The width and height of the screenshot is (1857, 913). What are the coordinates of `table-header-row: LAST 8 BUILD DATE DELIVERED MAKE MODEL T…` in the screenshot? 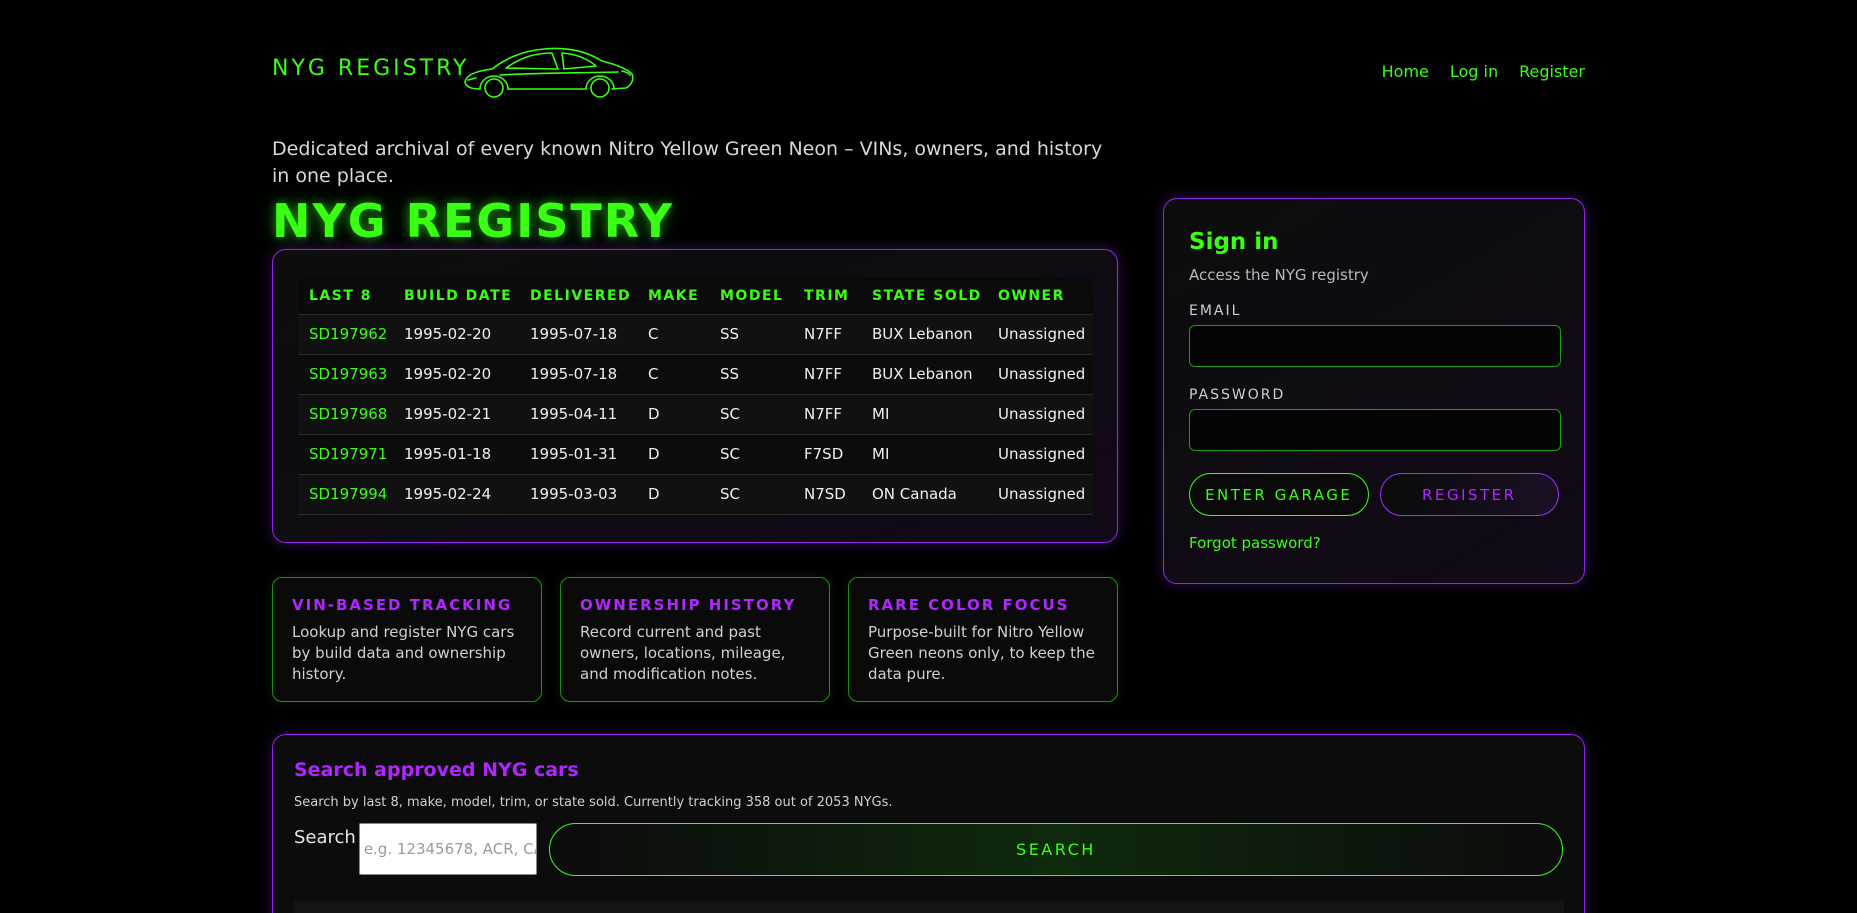 It's located at (695, 296).